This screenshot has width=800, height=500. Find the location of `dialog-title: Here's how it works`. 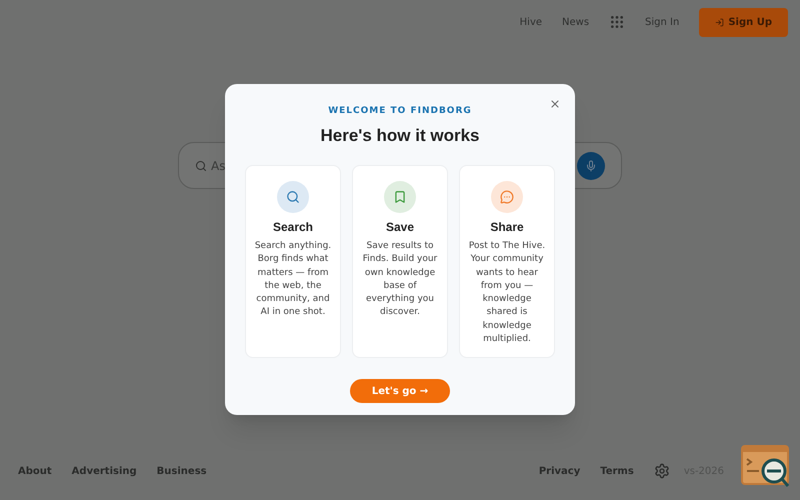

dialog-title: Here's how it works is located at coordinates (400, 135).